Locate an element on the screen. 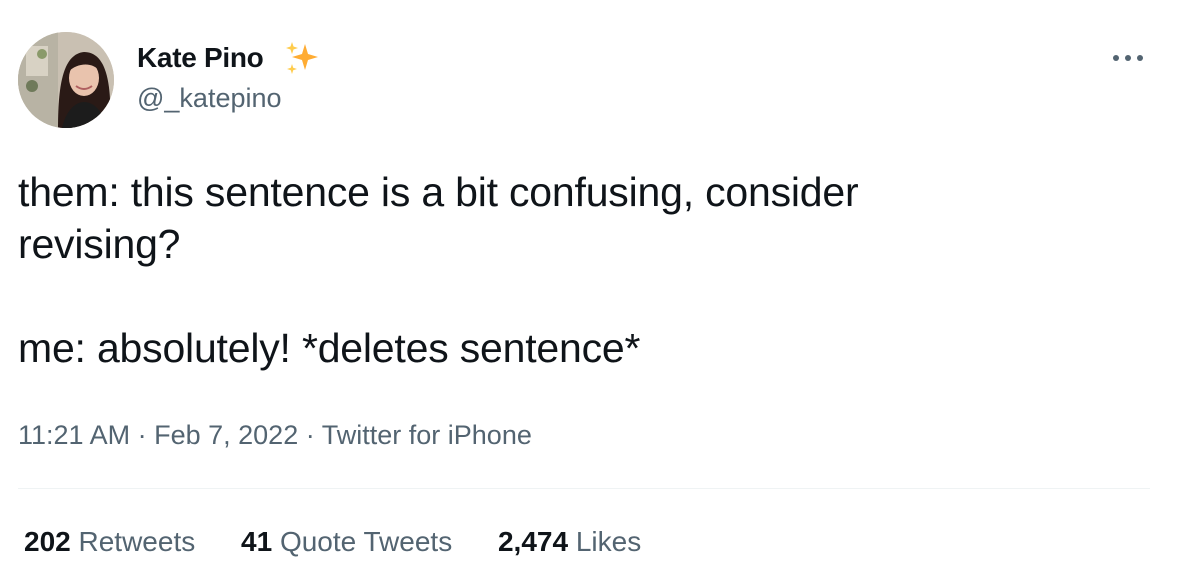  avatar is located at coordinates (66, 80).